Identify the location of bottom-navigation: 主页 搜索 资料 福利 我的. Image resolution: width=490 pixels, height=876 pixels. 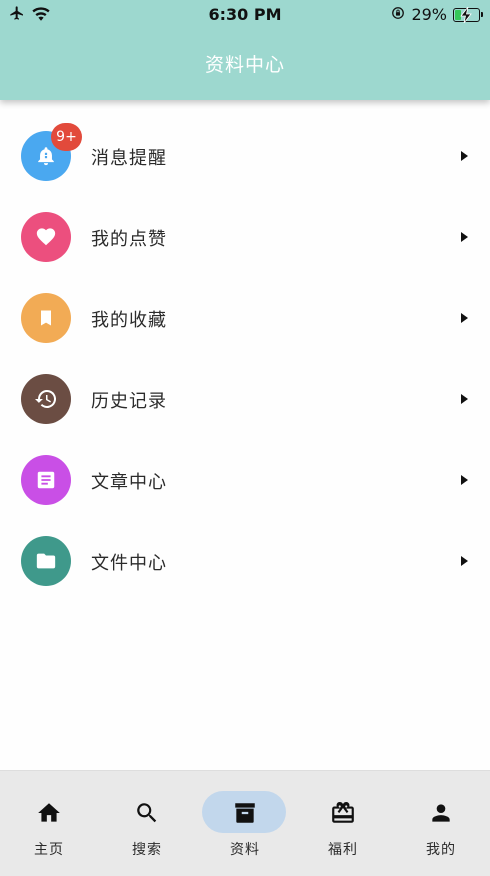
(245, 823).